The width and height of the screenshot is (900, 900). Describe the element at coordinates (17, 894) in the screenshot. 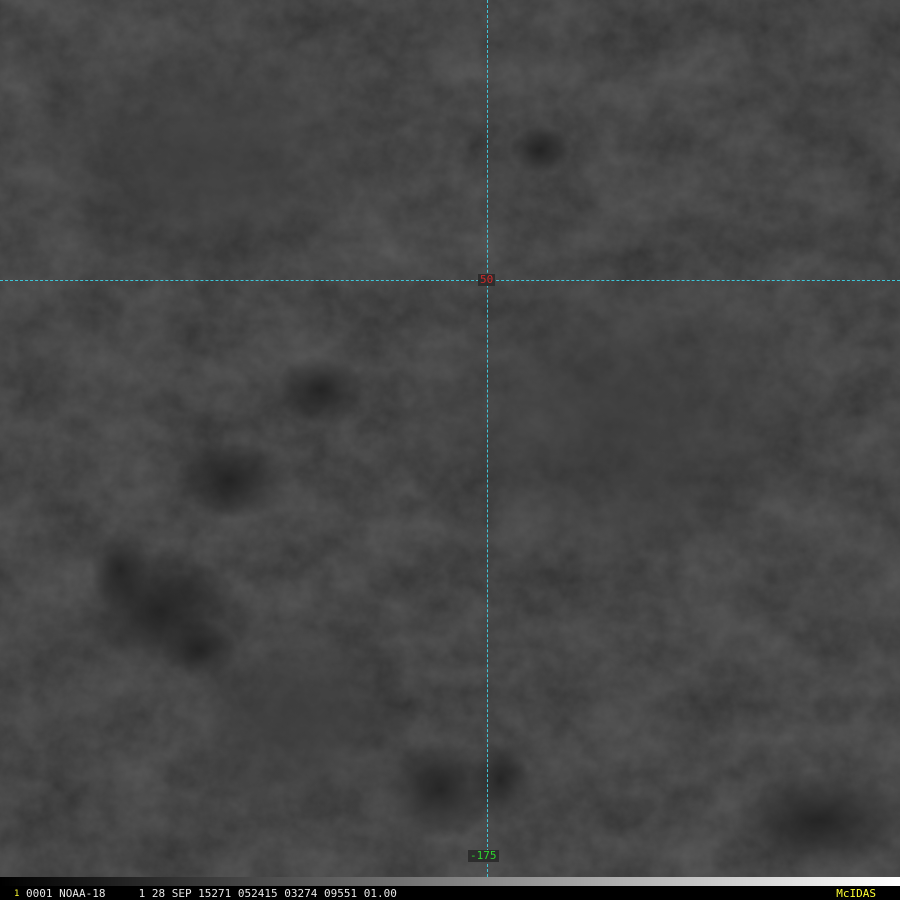

I see `frame-number: 1` at that location.